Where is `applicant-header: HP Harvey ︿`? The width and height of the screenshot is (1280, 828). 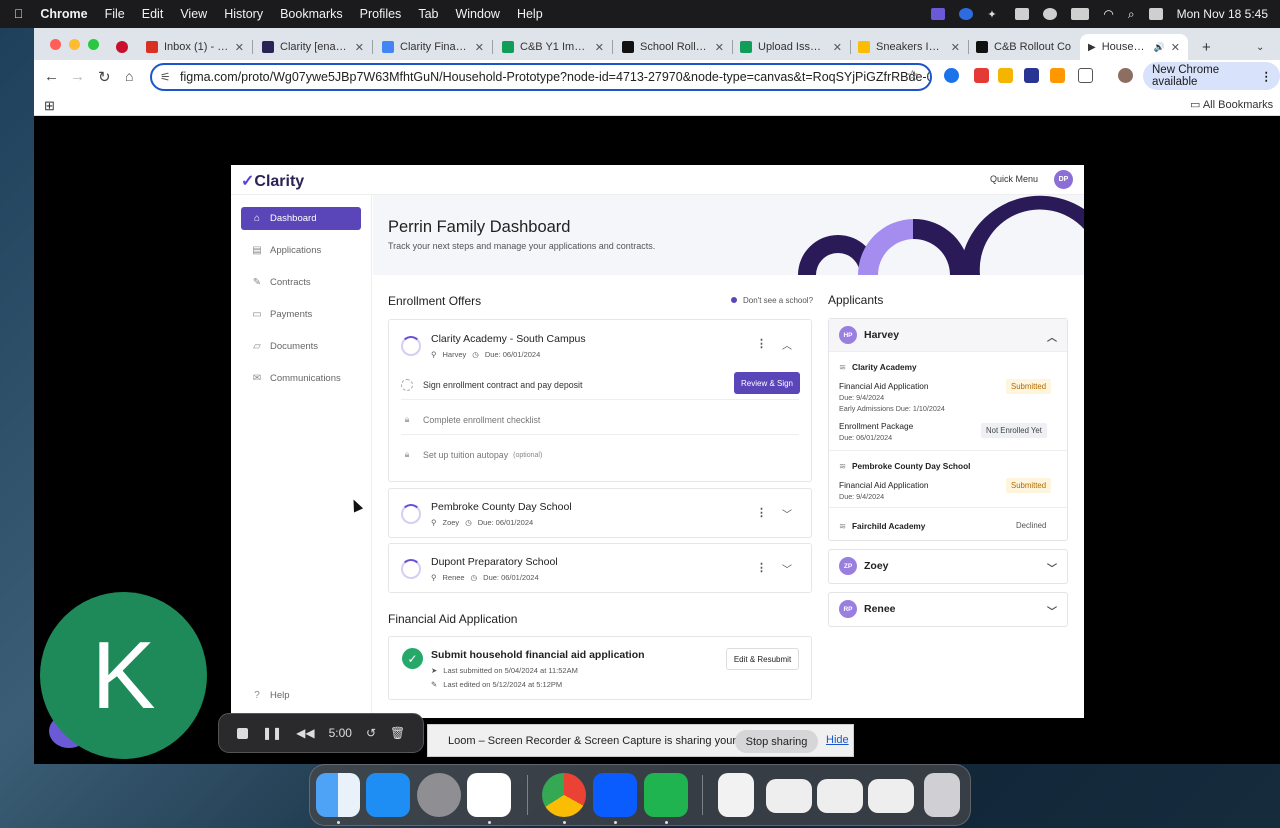
applicant-header: HP Harvey ︿ is located at coordinates (948, 335).